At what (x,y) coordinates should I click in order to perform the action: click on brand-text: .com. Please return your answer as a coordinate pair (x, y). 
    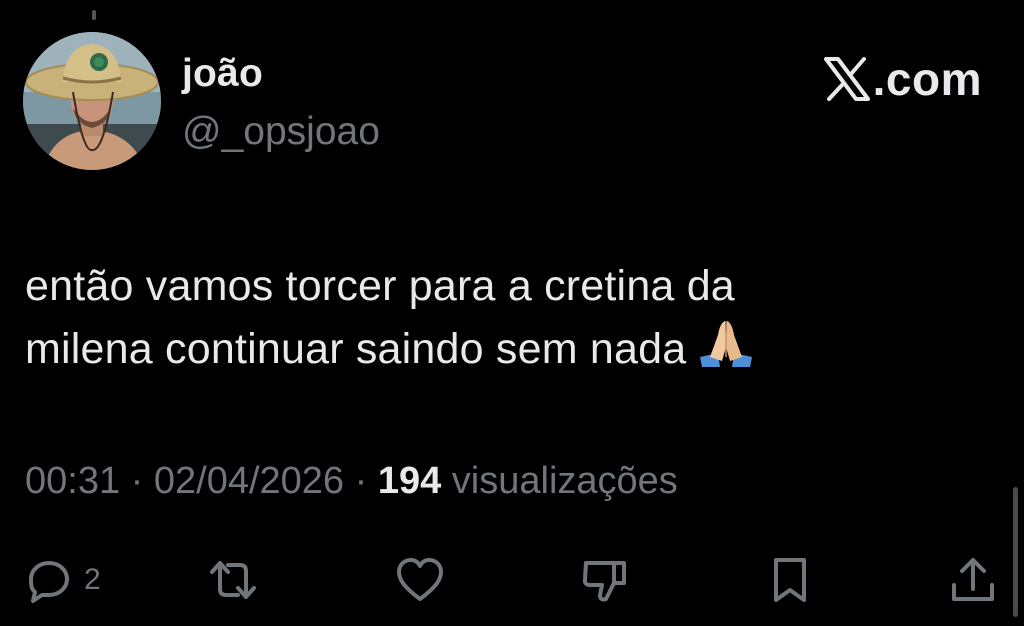
    Looking at the image, I should click on (927, 79).